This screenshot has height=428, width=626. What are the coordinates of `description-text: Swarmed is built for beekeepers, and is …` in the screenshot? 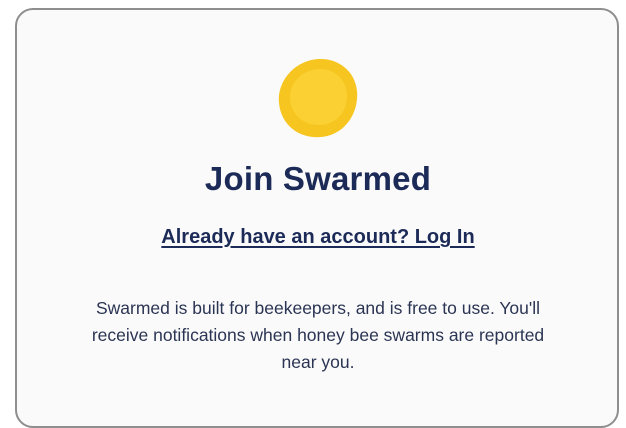 It's located at (318, 335).